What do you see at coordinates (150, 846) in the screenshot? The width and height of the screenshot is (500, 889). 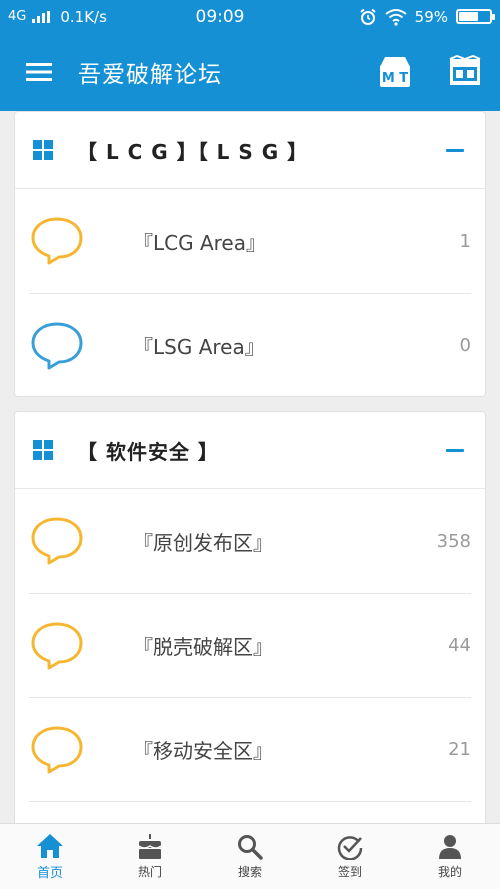 I see `cake-icon` at bounding box center [150, 846].